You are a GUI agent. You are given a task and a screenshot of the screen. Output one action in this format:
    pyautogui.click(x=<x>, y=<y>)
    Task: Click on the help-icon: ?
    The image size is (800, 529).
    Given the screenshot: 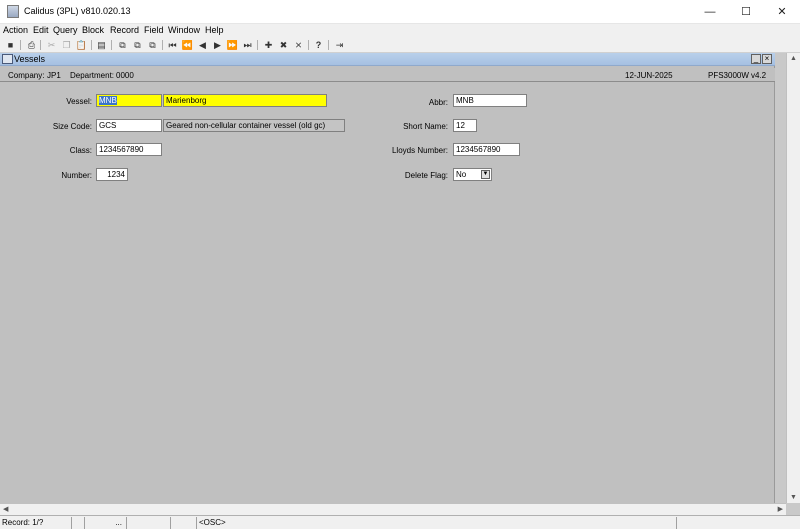 What is the action you would take?
    pyautogui.click(x=318, y=45)
    